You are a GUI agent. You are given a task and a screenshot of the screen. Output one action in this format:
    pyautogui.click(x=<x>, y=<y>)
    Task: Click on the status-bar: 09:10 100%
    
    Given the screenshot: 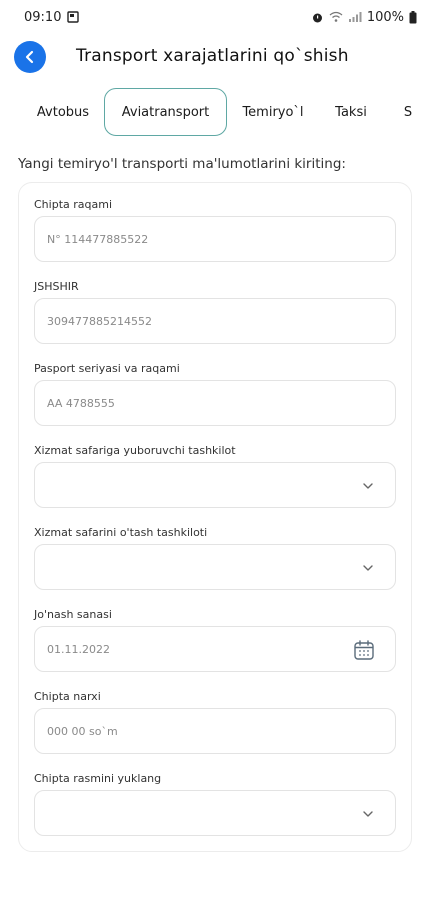 What is the action you would take?
    pyautogui.click(x=214, y=17)
    